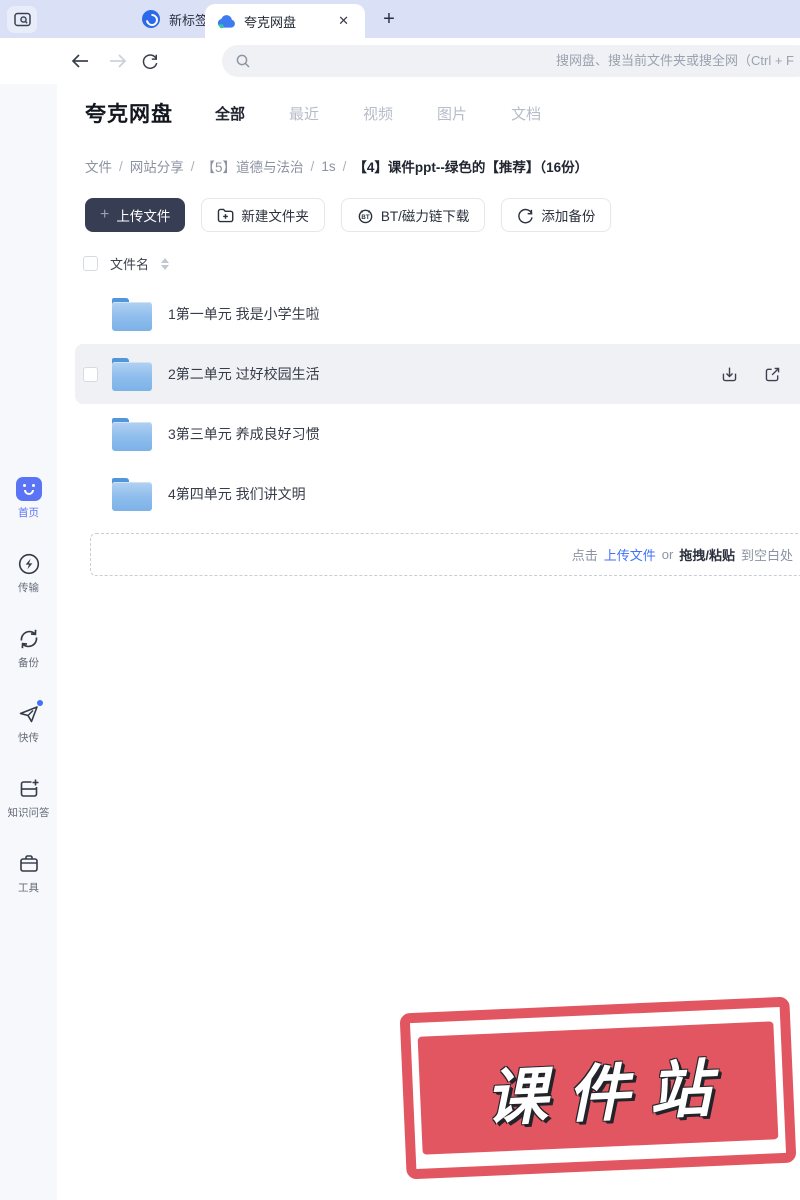  Describe the element at coordinates (29, 639) in the screenshot. I see `backup-icon` at that location.